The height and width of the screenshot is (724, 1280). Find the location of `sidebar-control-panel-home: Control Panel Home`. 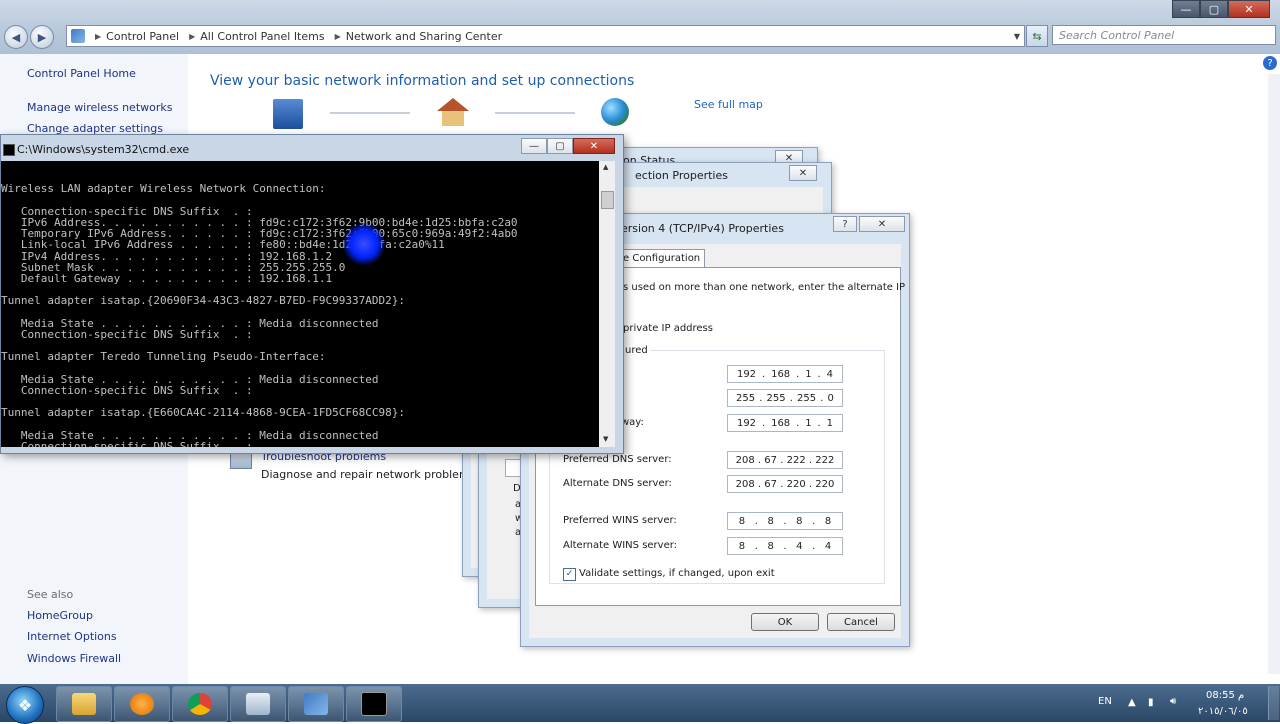

sidebar-control-panel-home: Control Panel Home is located at coordinates (81, 73).